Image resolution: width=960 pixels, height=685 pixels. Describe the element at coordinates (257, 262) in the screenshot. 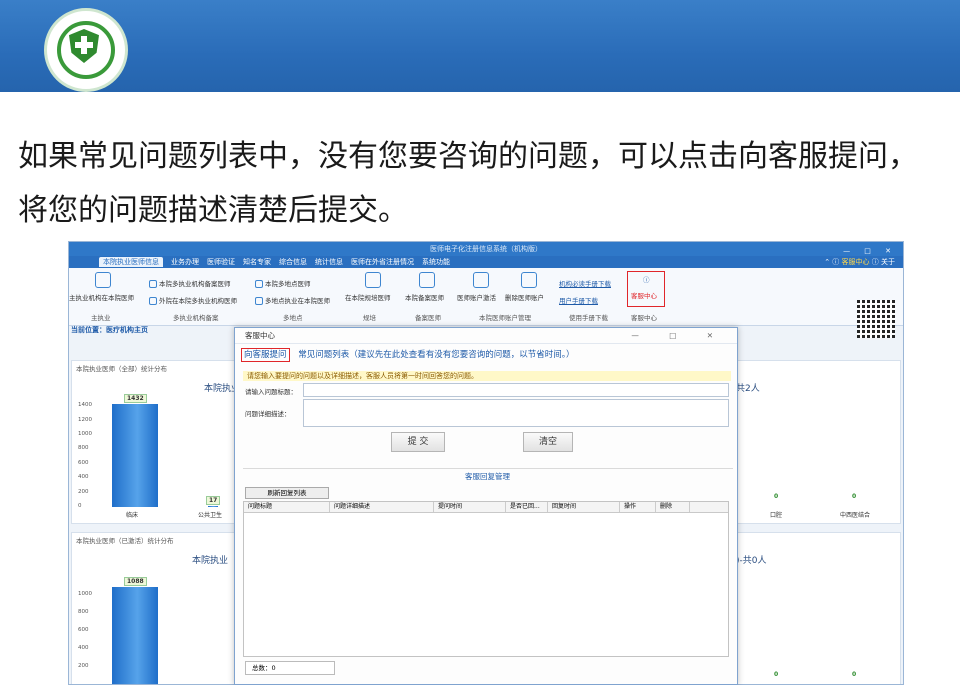

I see `menu-item: 知名专家` at that location.